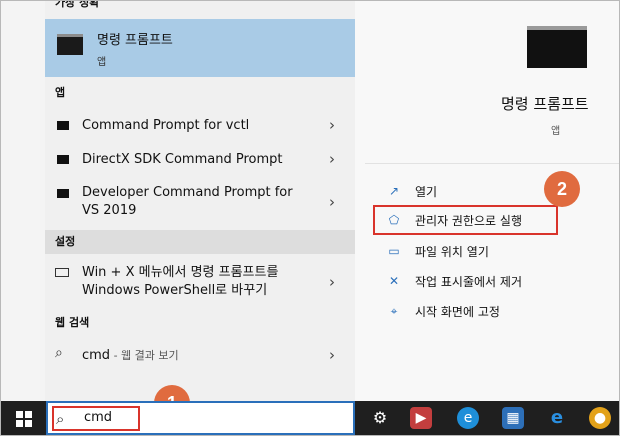 The image size is (620, 436). Describe the element at coordinates (62, 272) in the screenshot. I see `keyboard-icon` at that location.